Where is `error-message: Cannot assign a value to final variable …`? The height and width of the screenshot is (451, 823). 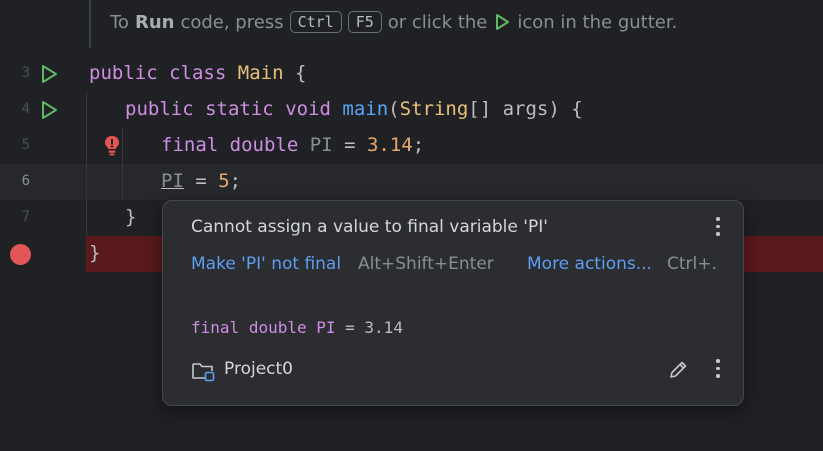
error-message: Cannot assign a value to final variable … is located at coordinates (369, 227).